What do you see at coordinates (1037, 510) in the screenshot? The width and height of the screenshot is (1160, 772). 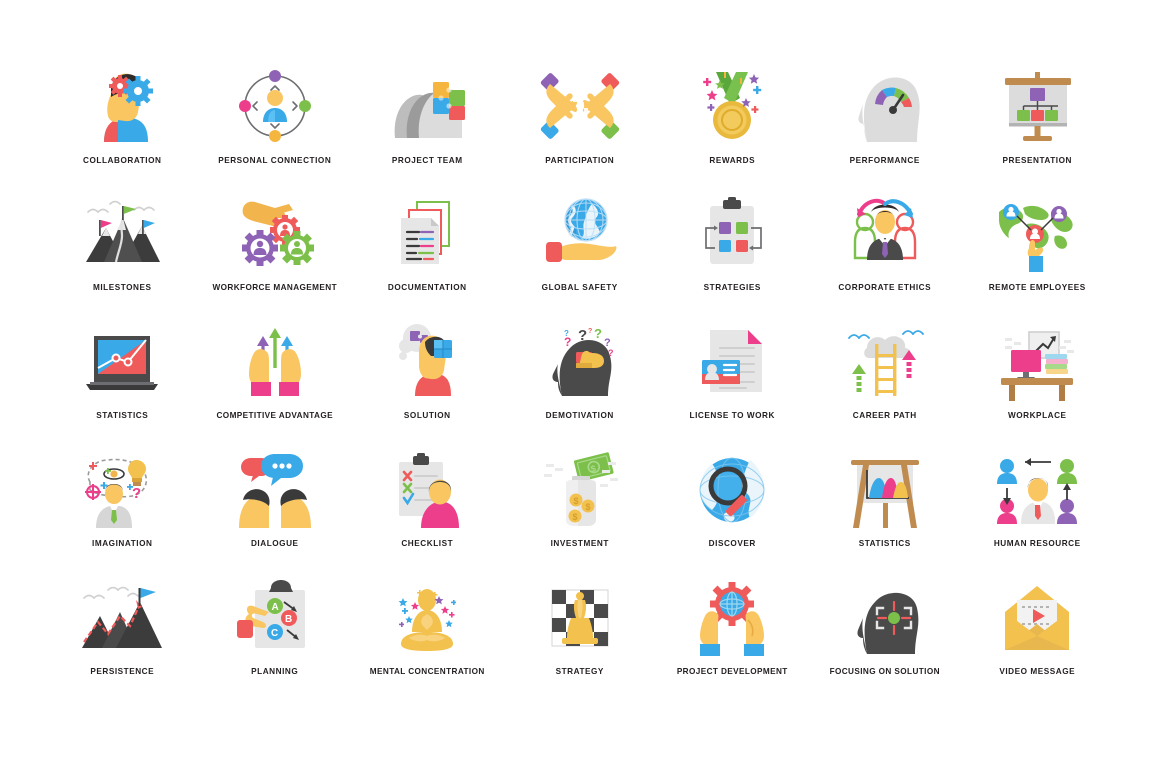 I see `icon-cell-human-resource: HUMAN RESOURCE` at bounding box center [1037, 510].